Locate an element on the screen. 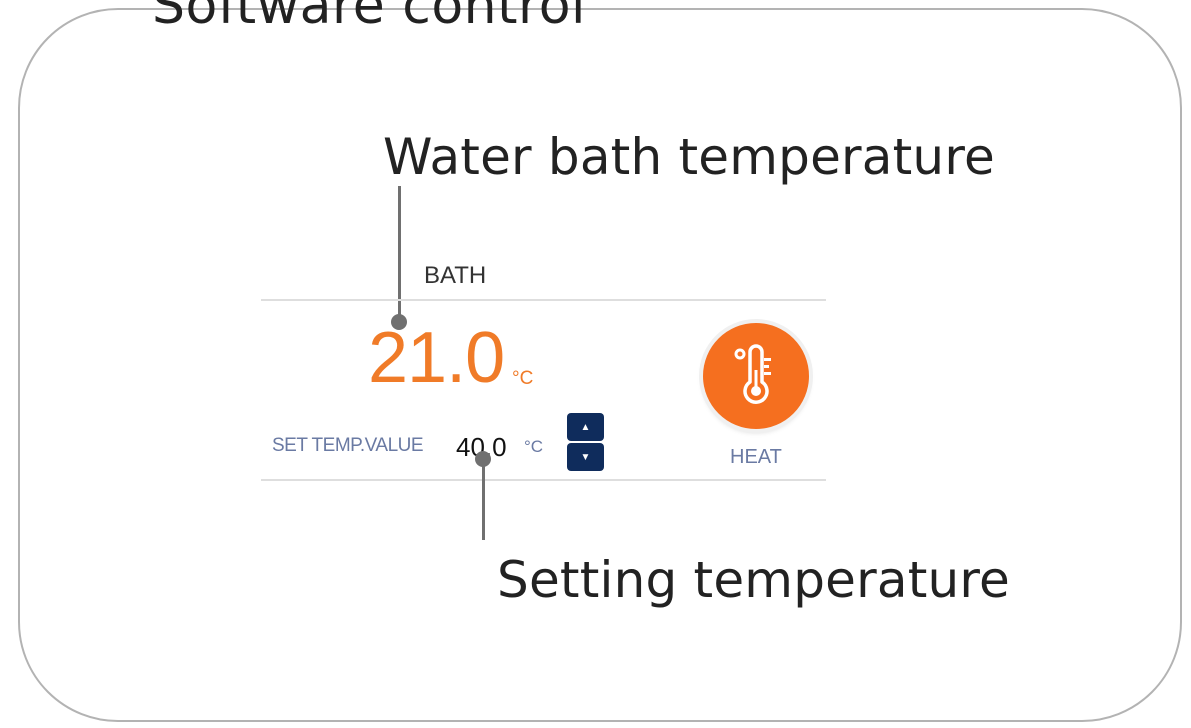 The image size is (1191, 728). thermometer-icon is located at coordinates (752, 374).